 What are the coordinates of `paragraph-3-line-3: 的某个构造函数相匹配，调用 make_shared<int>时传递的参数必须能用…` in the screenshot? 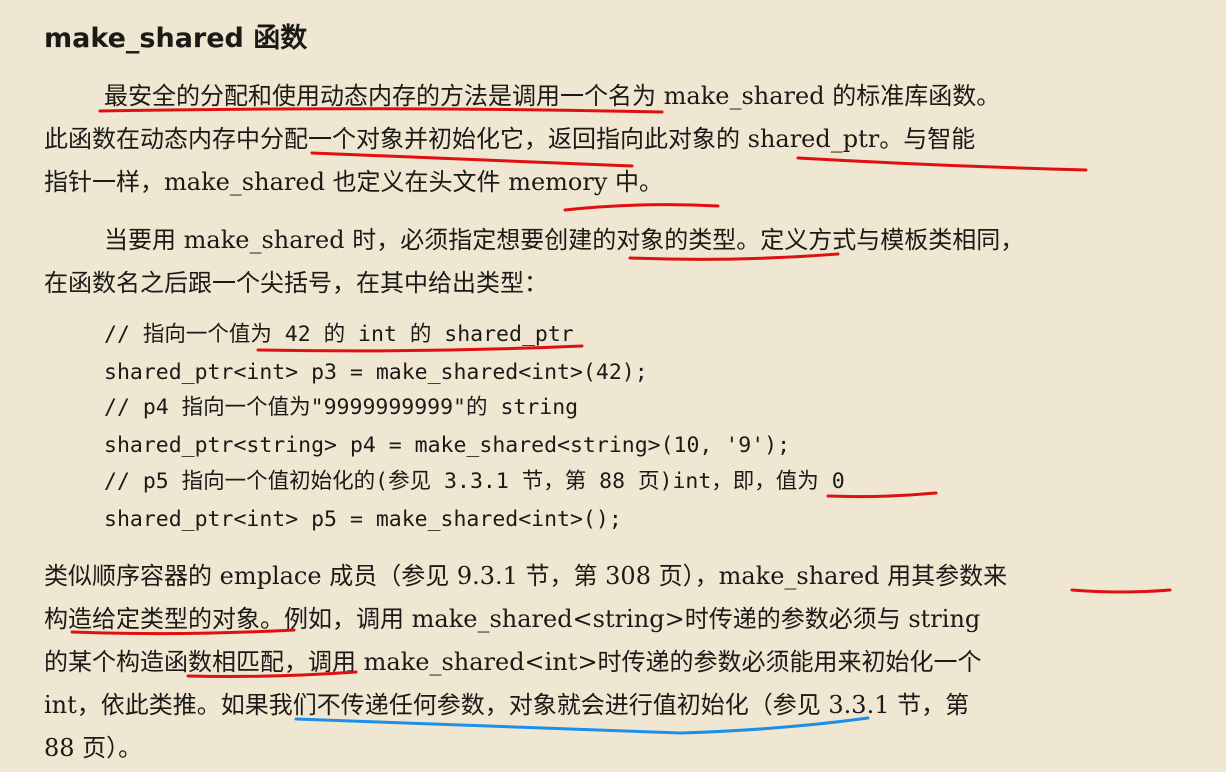 It's located at (513, 662).